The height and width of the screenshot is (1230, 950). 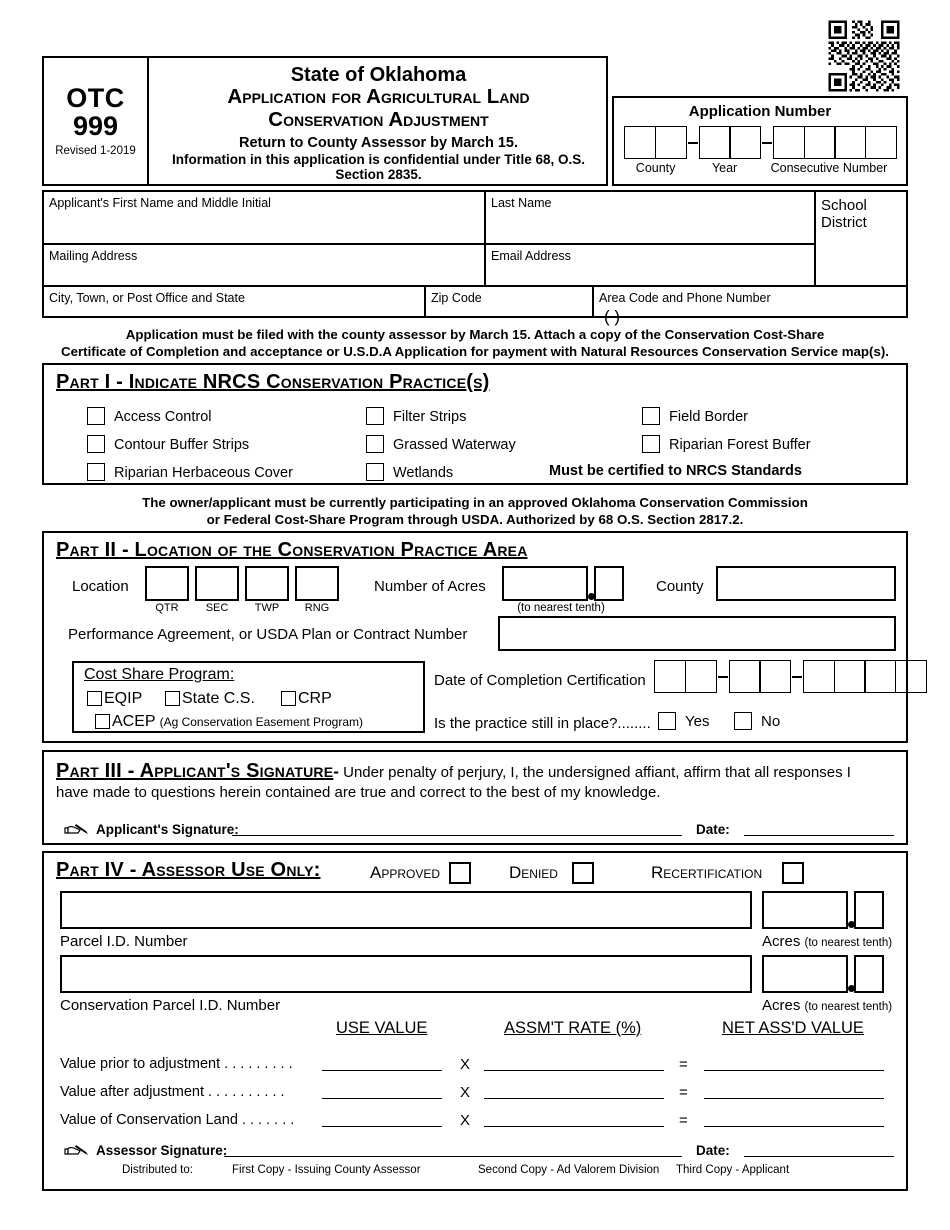 I want to click on cost-share-title: Cost Share Program:, so click(x=159, y=674).